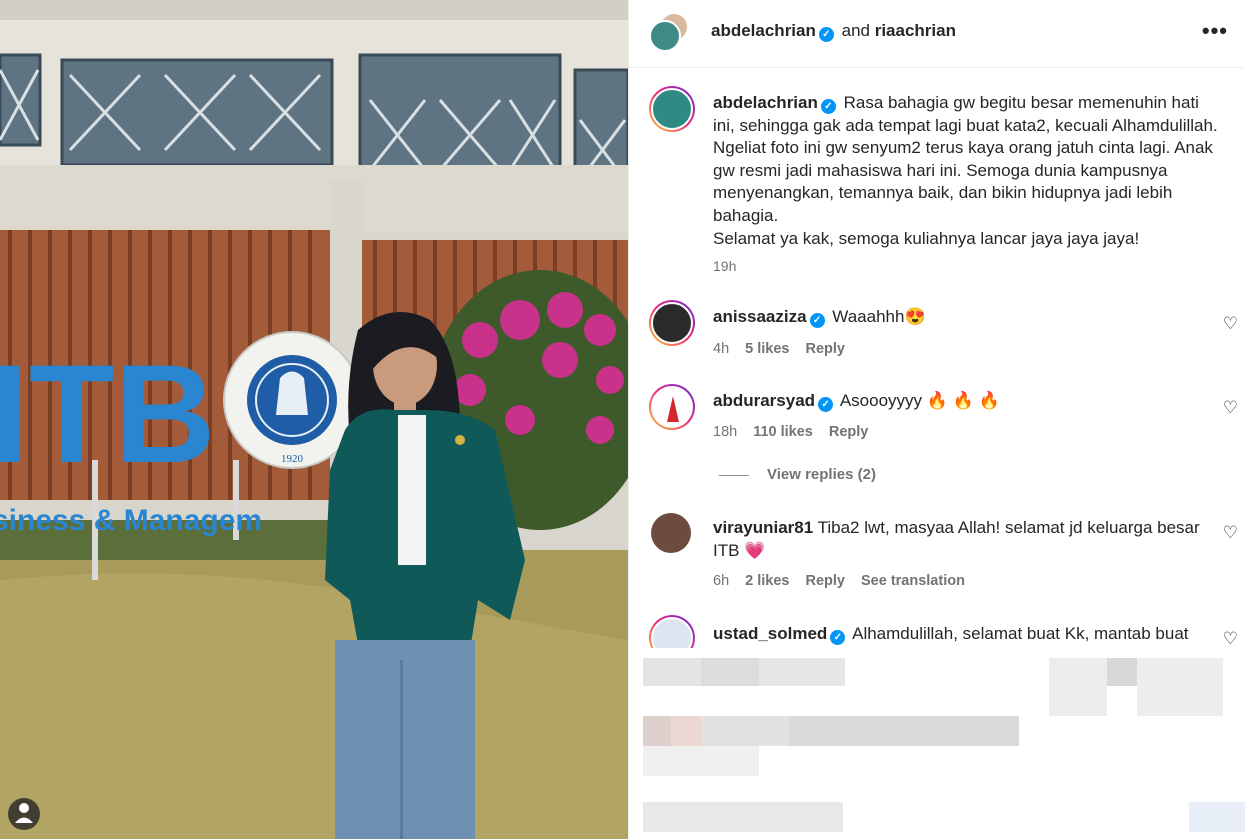 The height and width of the screenshot is (839, 1245). Describe the element at coordinates (937, 743) in the screenshot. I see `obscured-area` at that location.